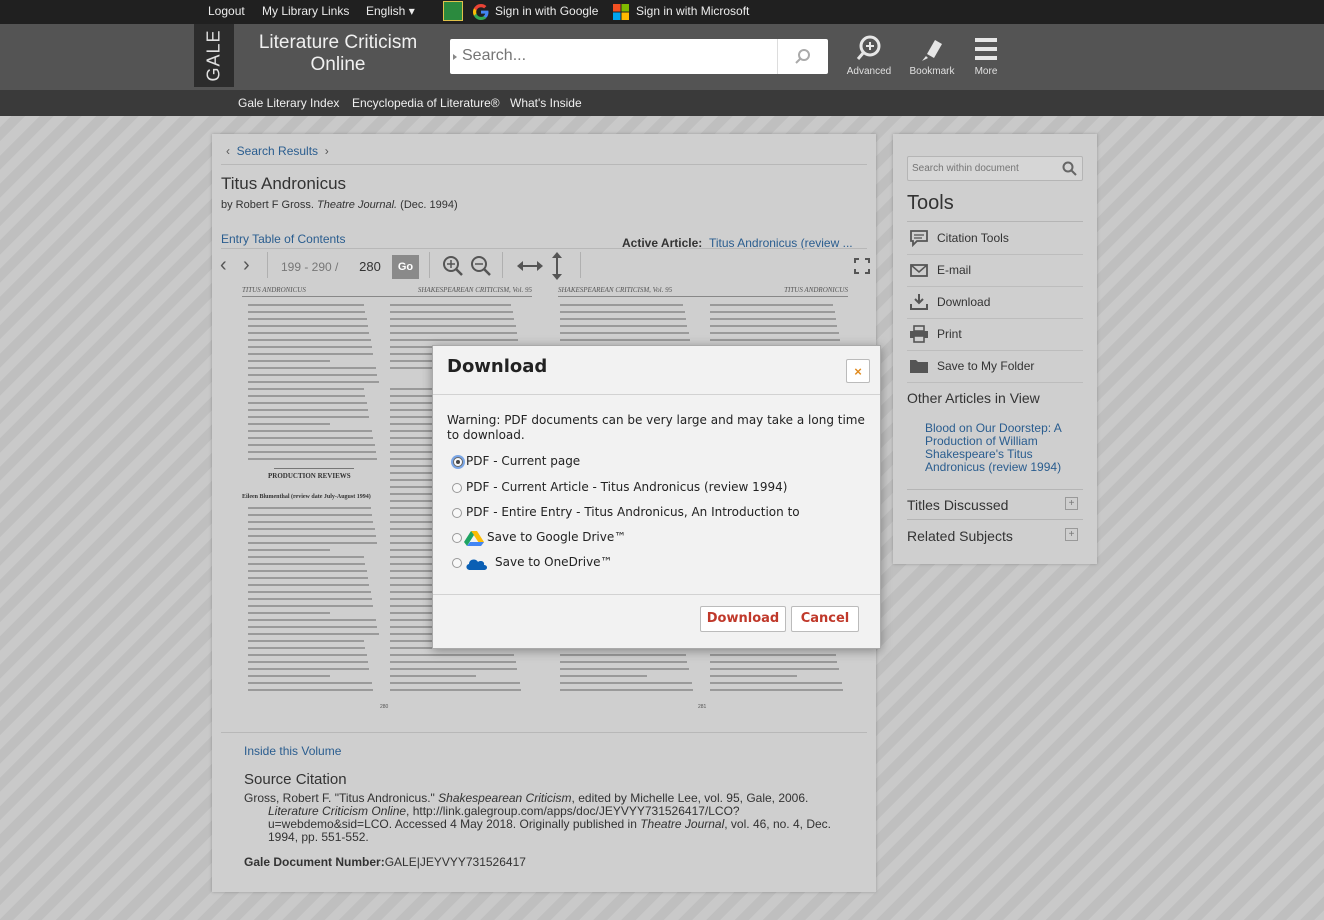  Describe the element at coordinates (546, 103) in the screenshot. I see `nav-whats-inside: What's Inside` at that location.